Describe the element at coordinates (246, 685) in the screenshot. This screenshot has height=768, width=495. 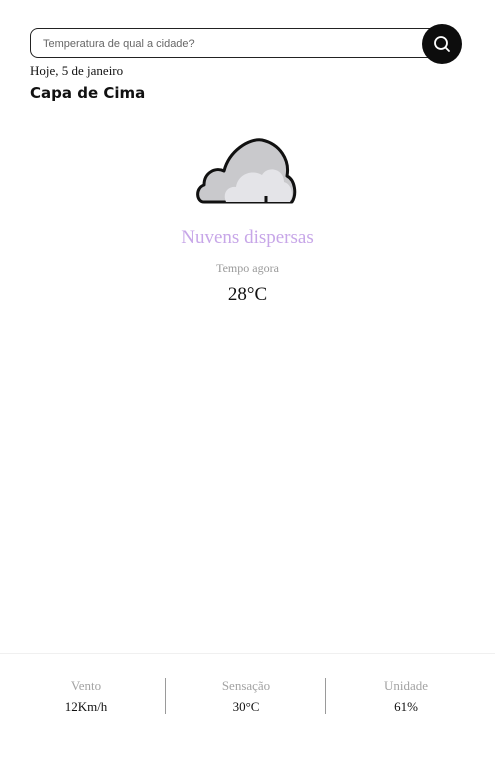
I see `stat-feels-like-label: Sensação` at that location.